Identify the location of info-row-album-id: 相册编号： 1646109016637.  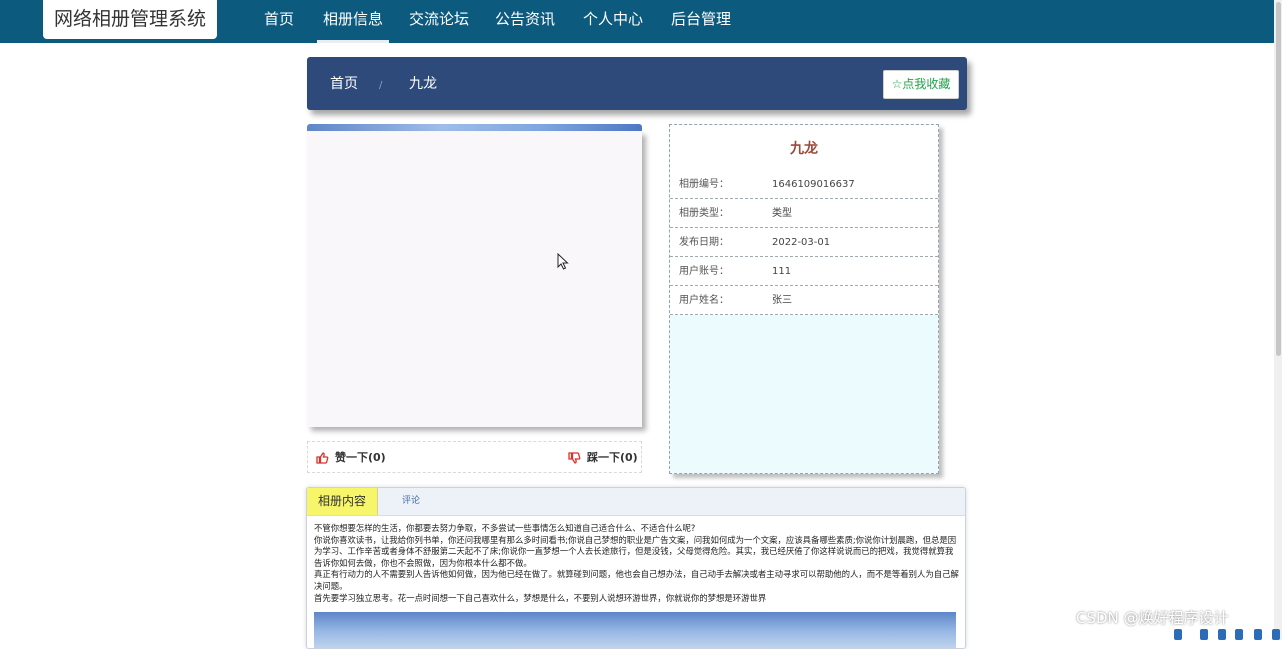
(804, 184).